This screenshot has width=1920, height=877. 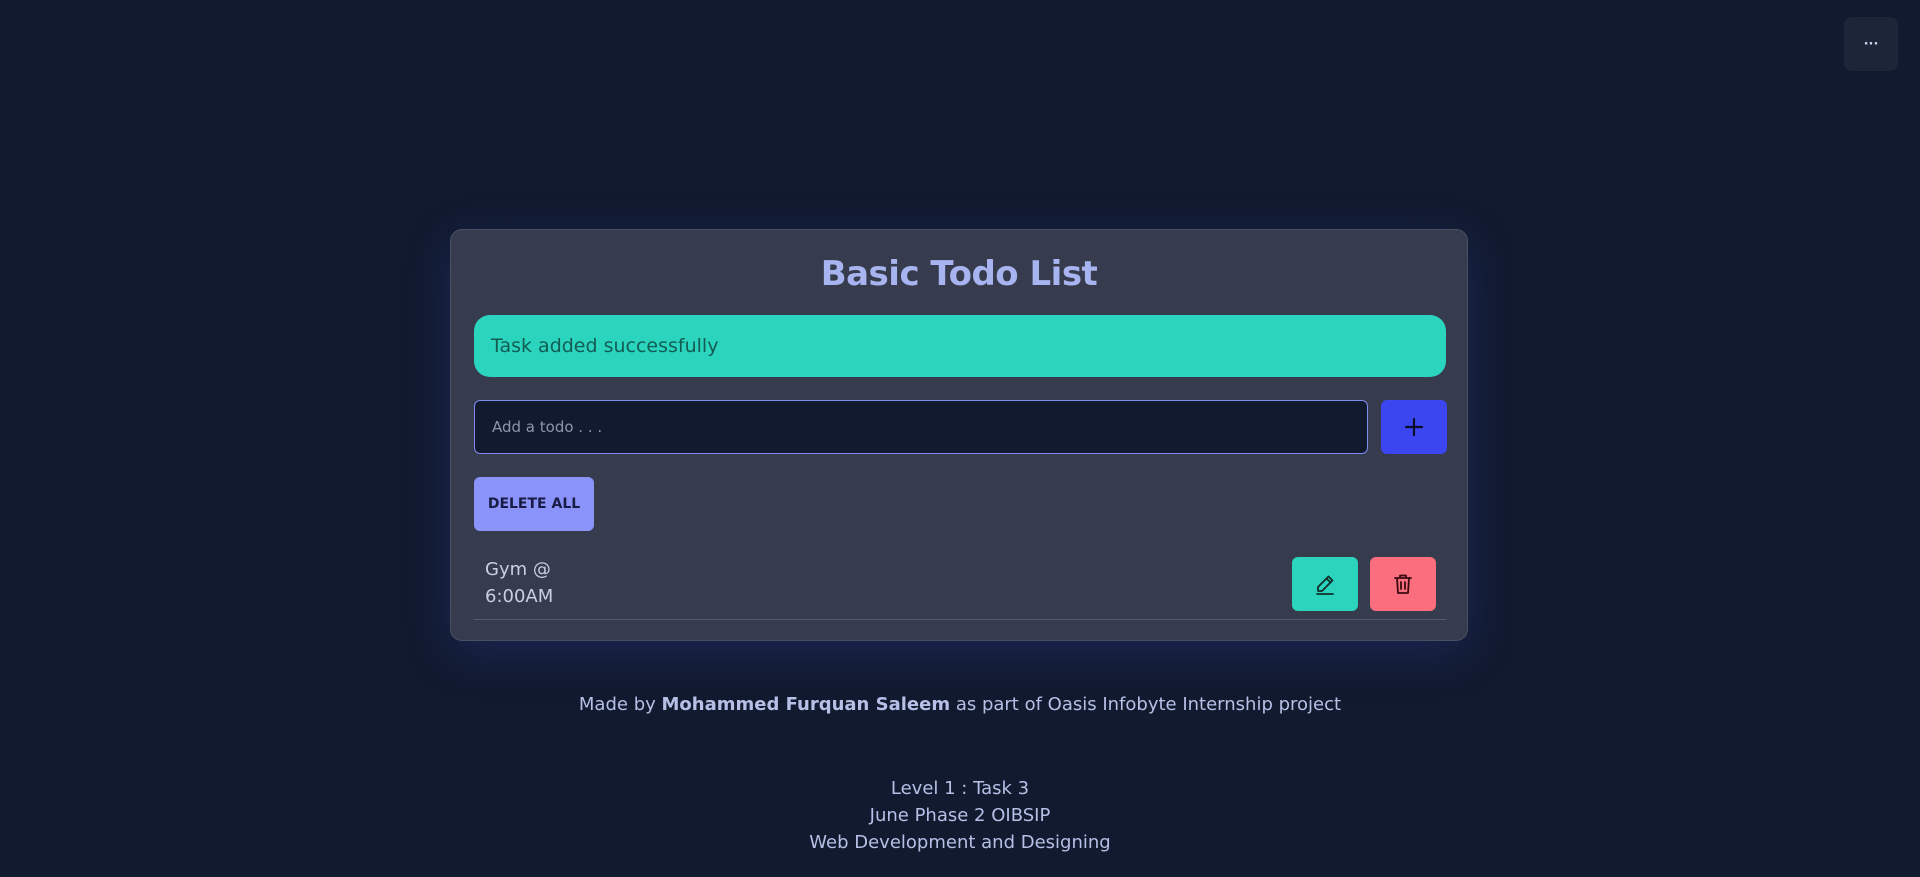 What do you see at coordinates (806, 704) in the screenshot?
I see `credit-author: Mohammed Furquan Saleem` at bounding box center [806, 704].